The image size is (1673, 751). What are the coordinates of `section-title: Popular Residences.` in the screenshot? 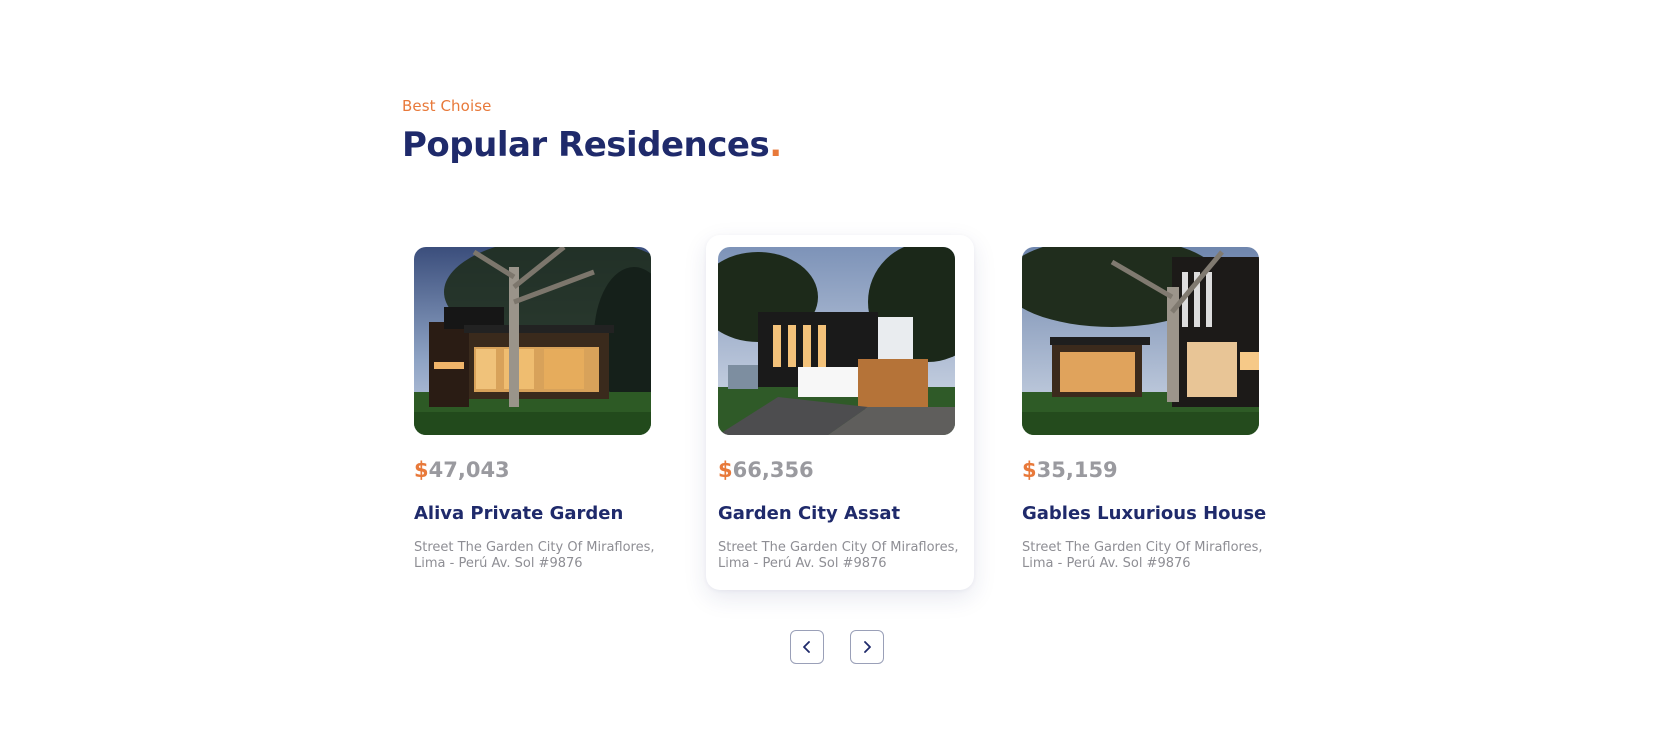 It's located at (592, 145).